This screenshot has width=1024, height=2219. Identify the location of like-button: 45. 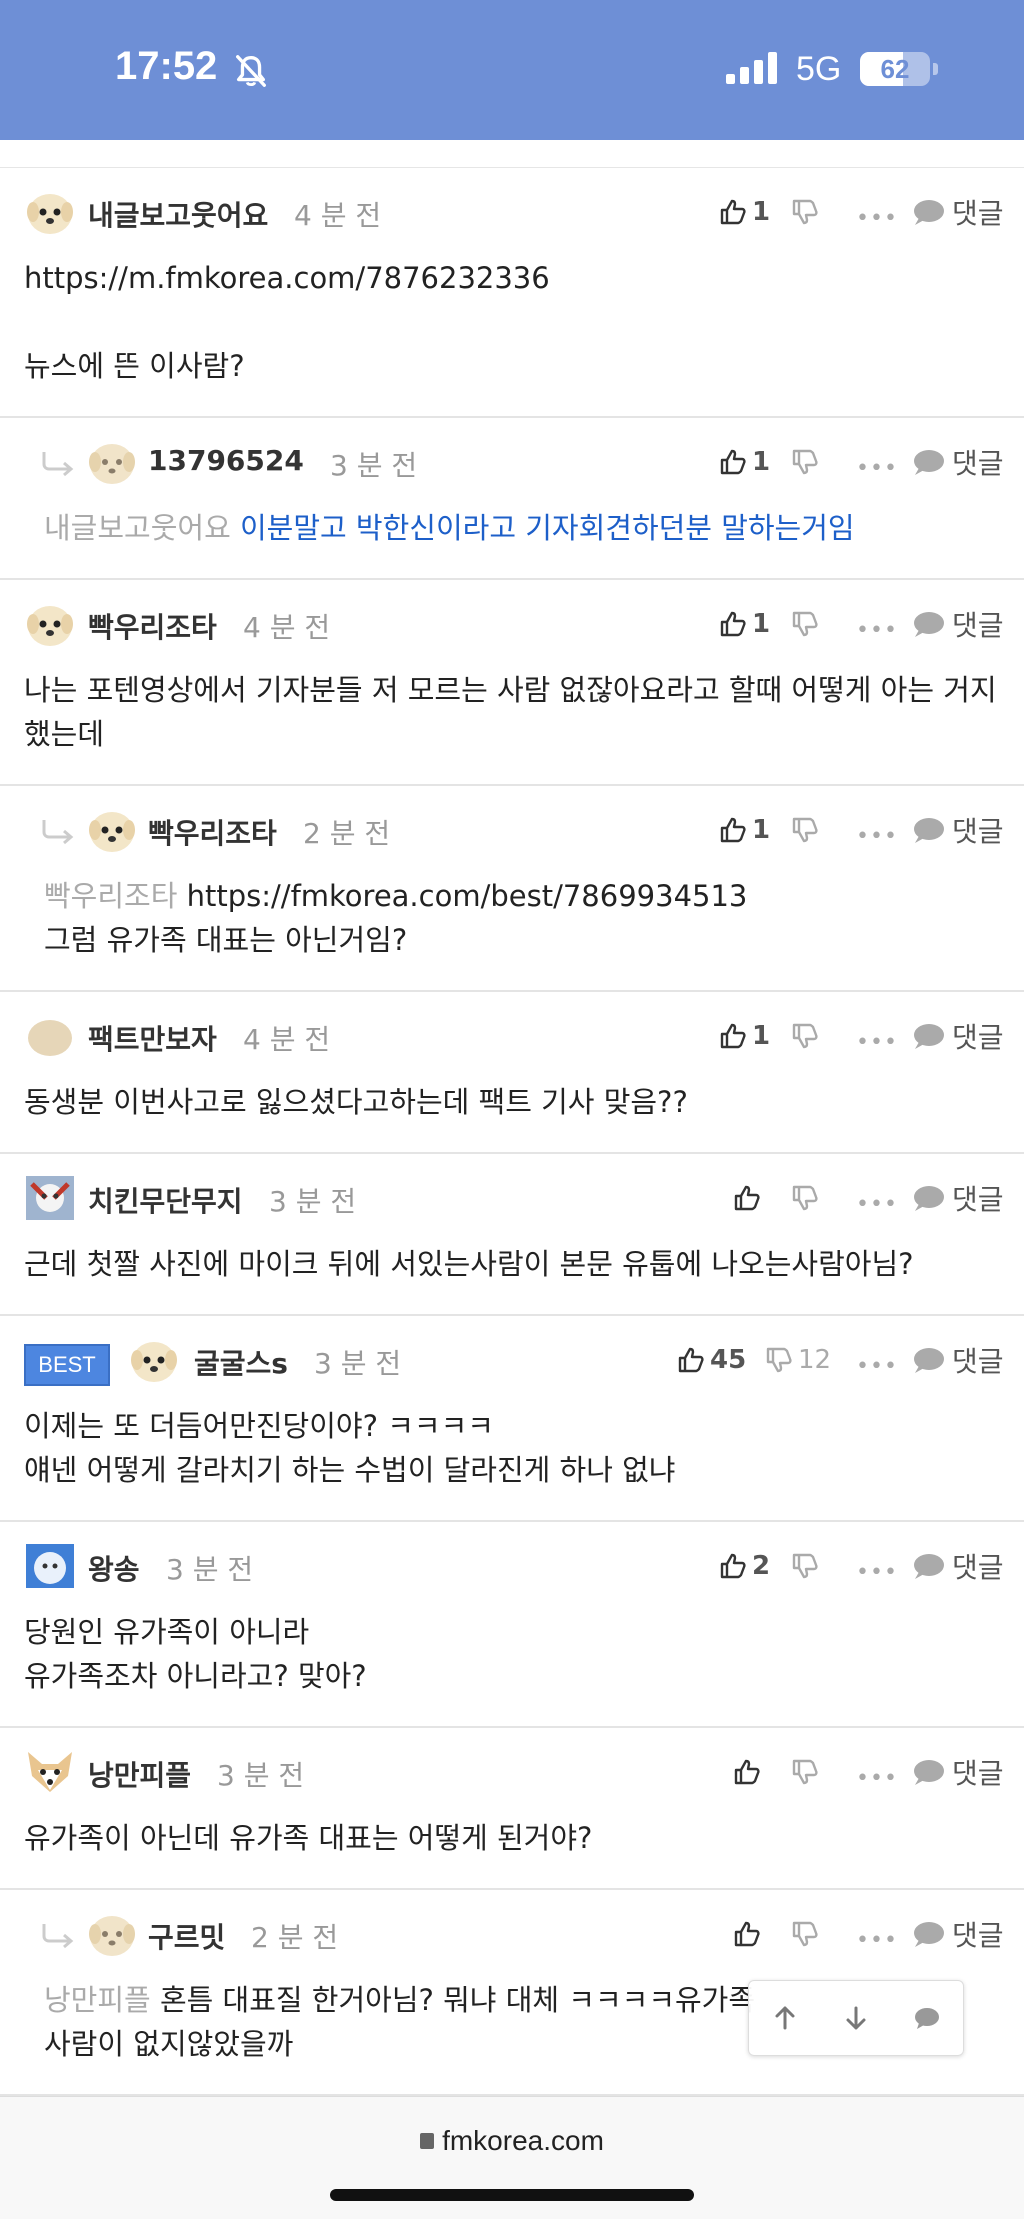
(711, 1360).